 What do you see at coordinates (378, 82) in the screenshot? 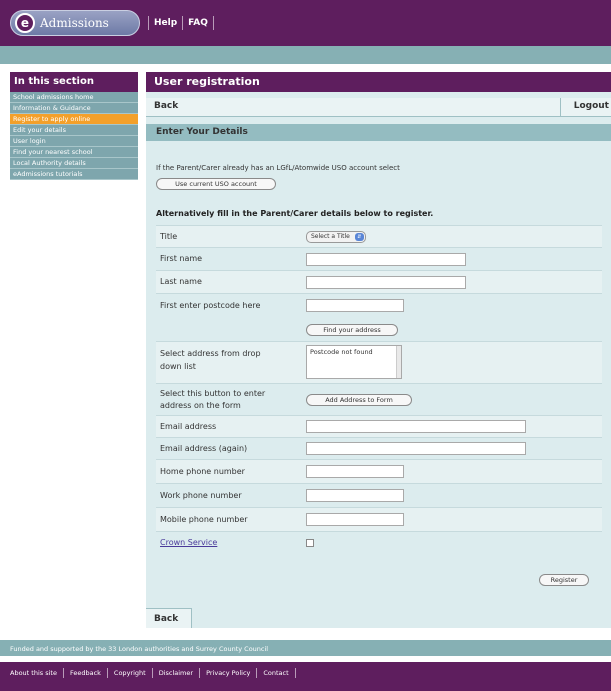
I see `page-title: User registration` at bounding box center [378, 82].